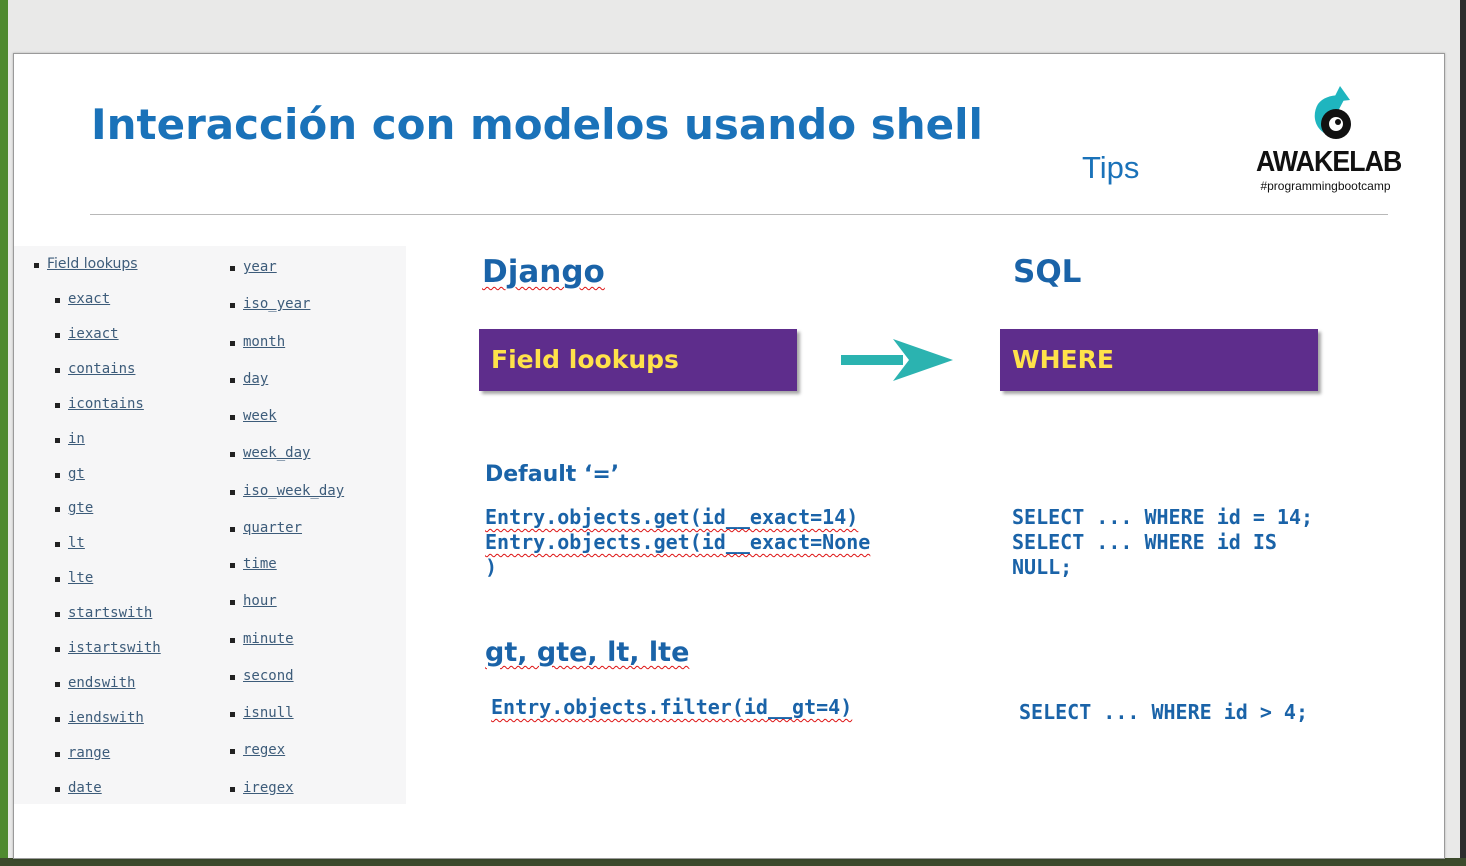 This screenshot has width=1466, height=866. I want to click on lookup-link-second: second, so click(262, 676).